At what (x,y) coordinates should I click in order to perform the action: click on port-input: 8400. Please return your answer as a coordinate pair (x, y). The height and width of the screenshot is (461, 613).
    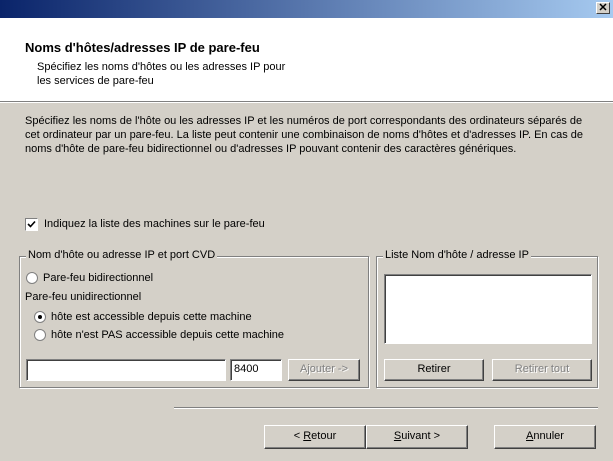
    Looking at the image, I should click on (256, 370).